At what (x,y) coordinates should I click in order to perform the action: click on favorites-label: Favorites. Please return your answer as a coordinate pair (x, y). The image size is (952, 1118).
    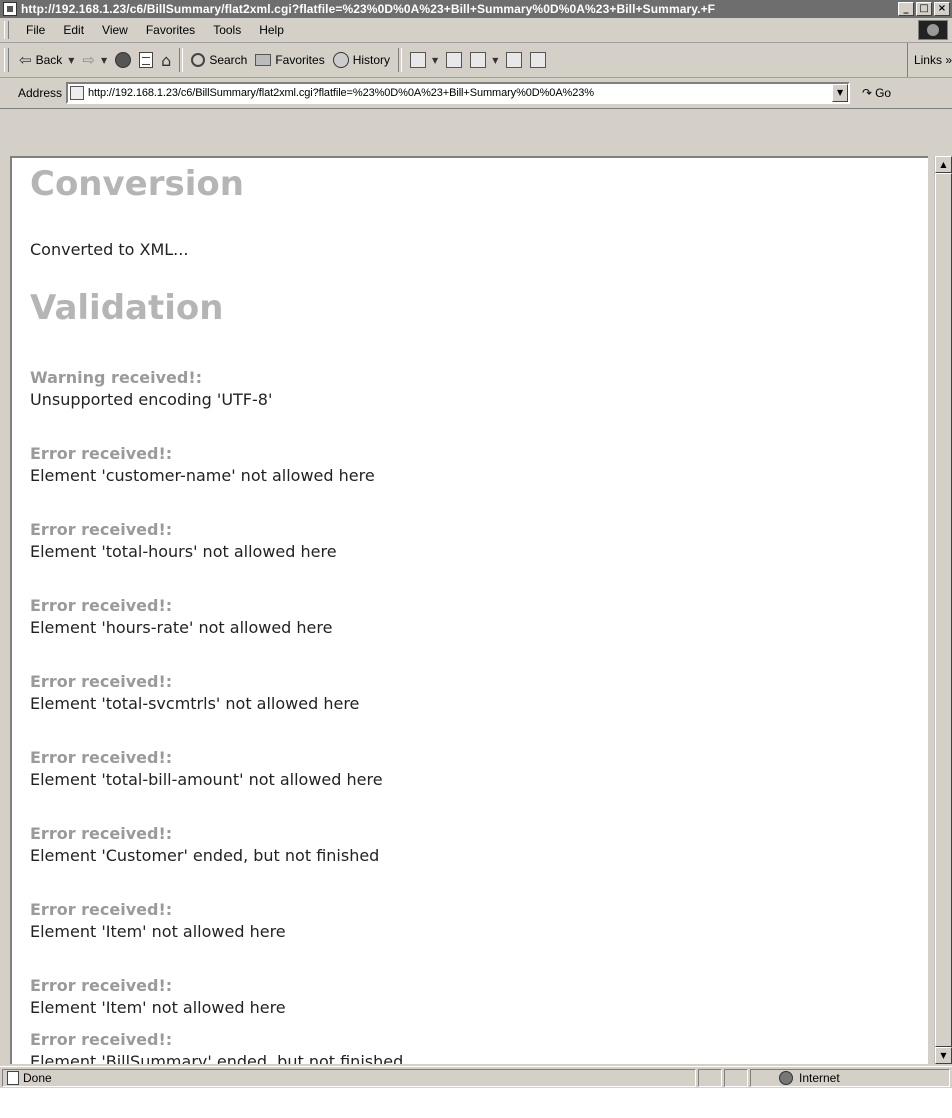
    Looking at the image, I should click on (300, 60).